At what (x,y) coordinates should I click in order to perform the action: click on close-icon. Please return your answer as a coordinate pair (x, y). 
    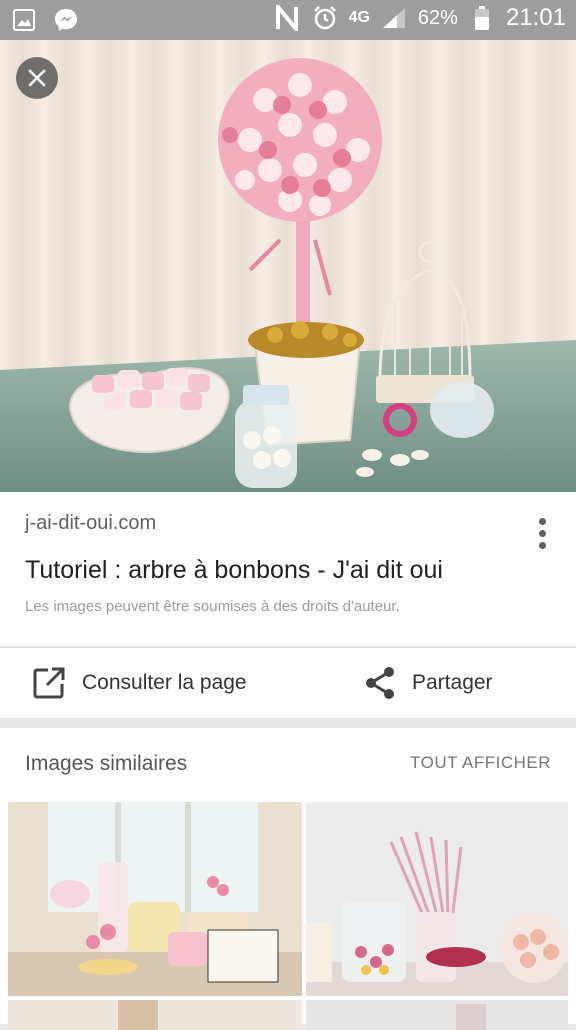
    Looking at the image, I should click on (37, 78).